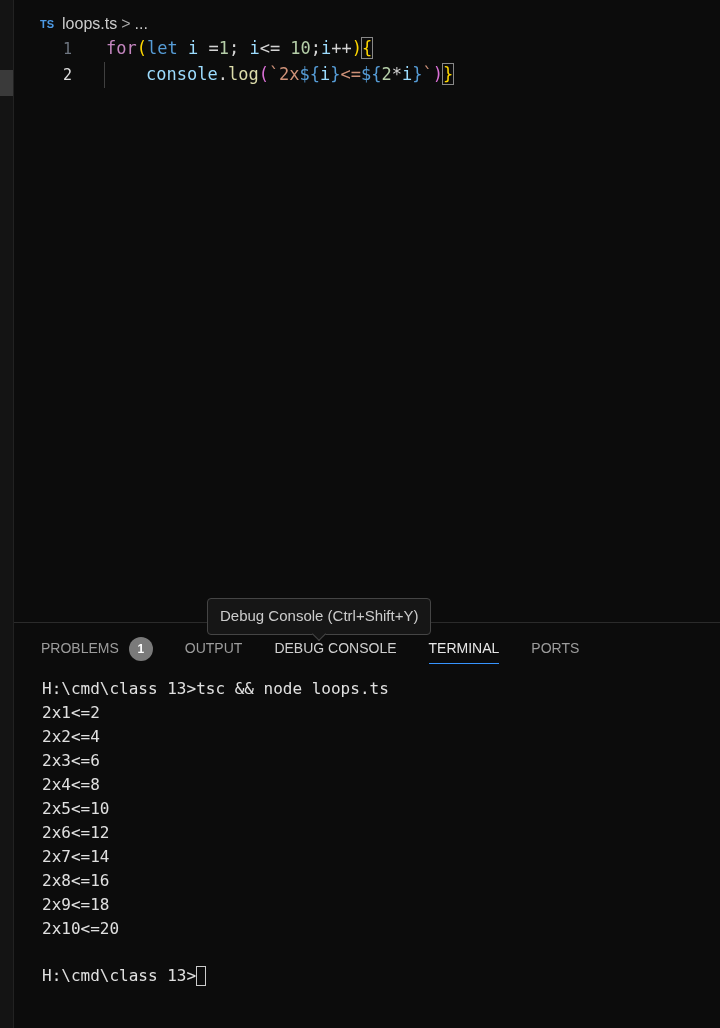  I want to click on typescript-file-icon: TS, so click(47, 24).